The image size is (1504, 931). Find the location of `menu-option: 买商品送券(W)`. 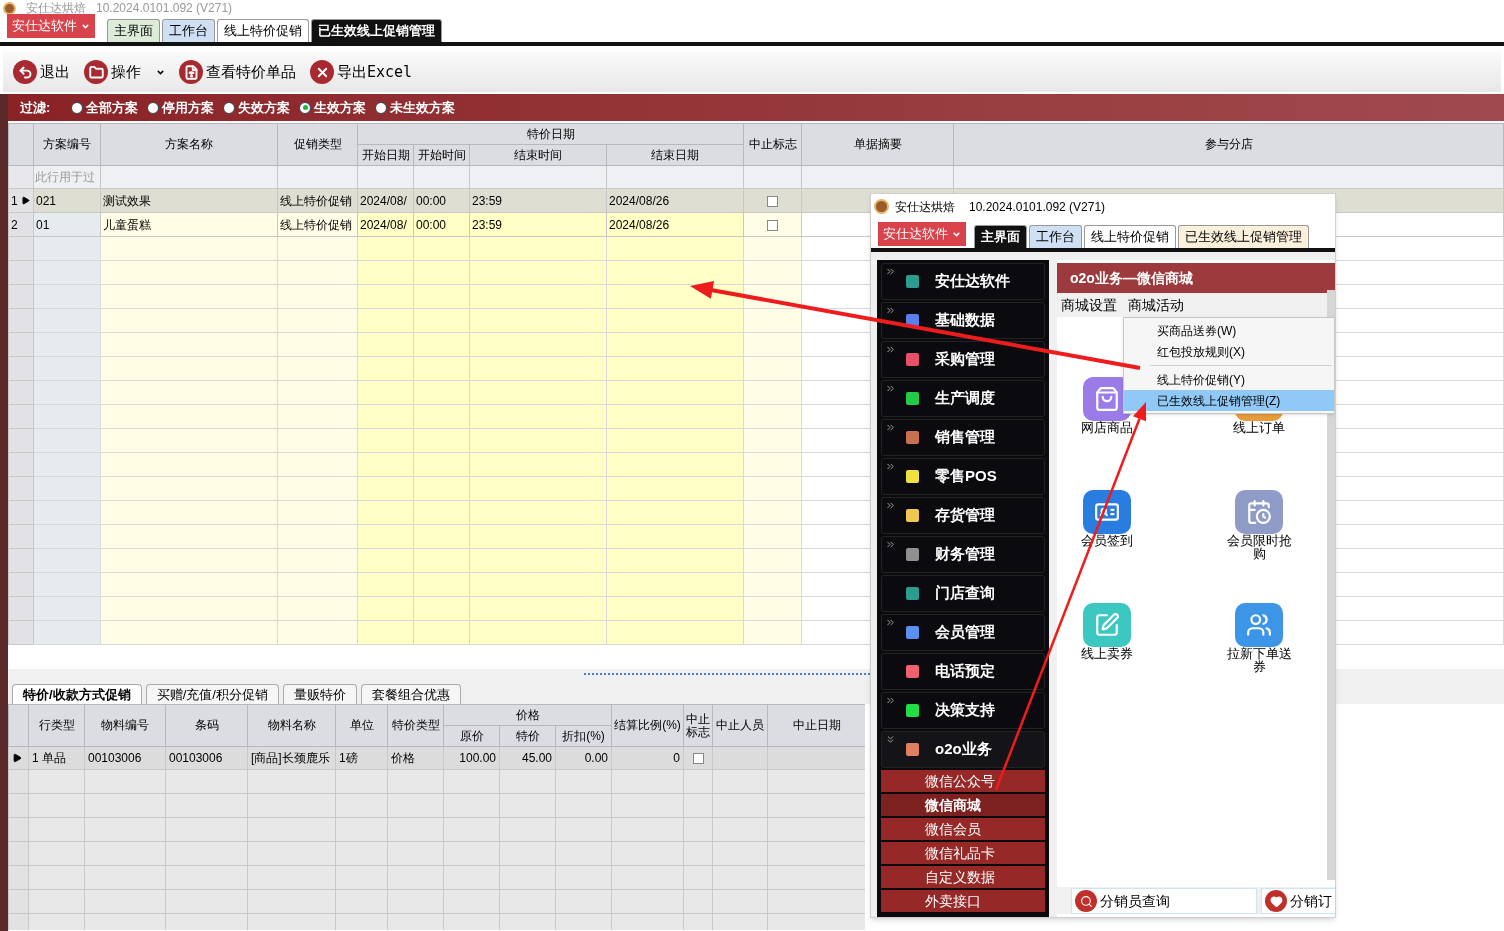

menu-option: 买商品送券(W) is located at coordinates (1229, 330).